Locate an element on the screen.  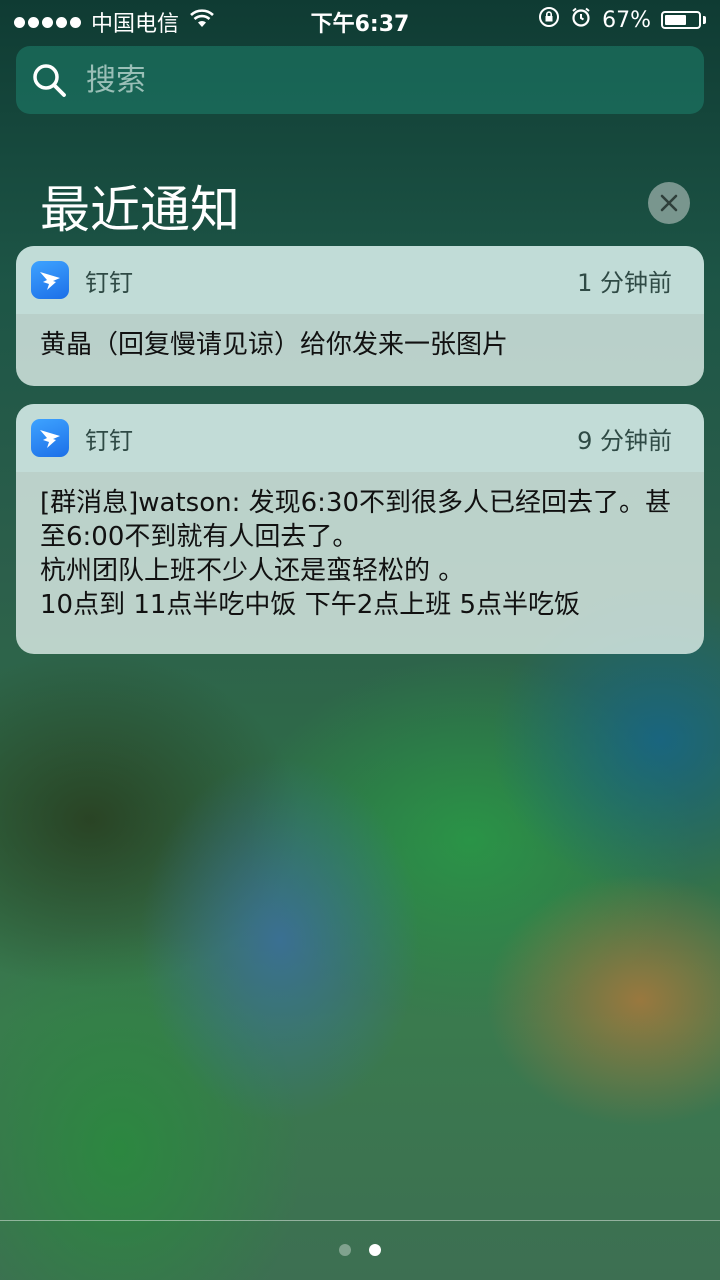
page-dot-active is located at coordinates (375, 1250).